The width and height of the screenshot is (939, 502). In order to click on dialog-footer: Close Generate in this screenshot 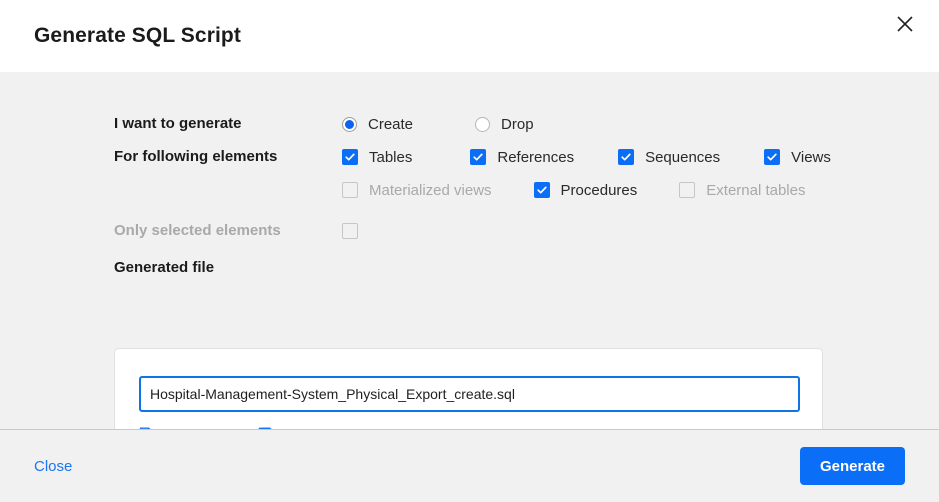, I will do `click(469, 465)`.